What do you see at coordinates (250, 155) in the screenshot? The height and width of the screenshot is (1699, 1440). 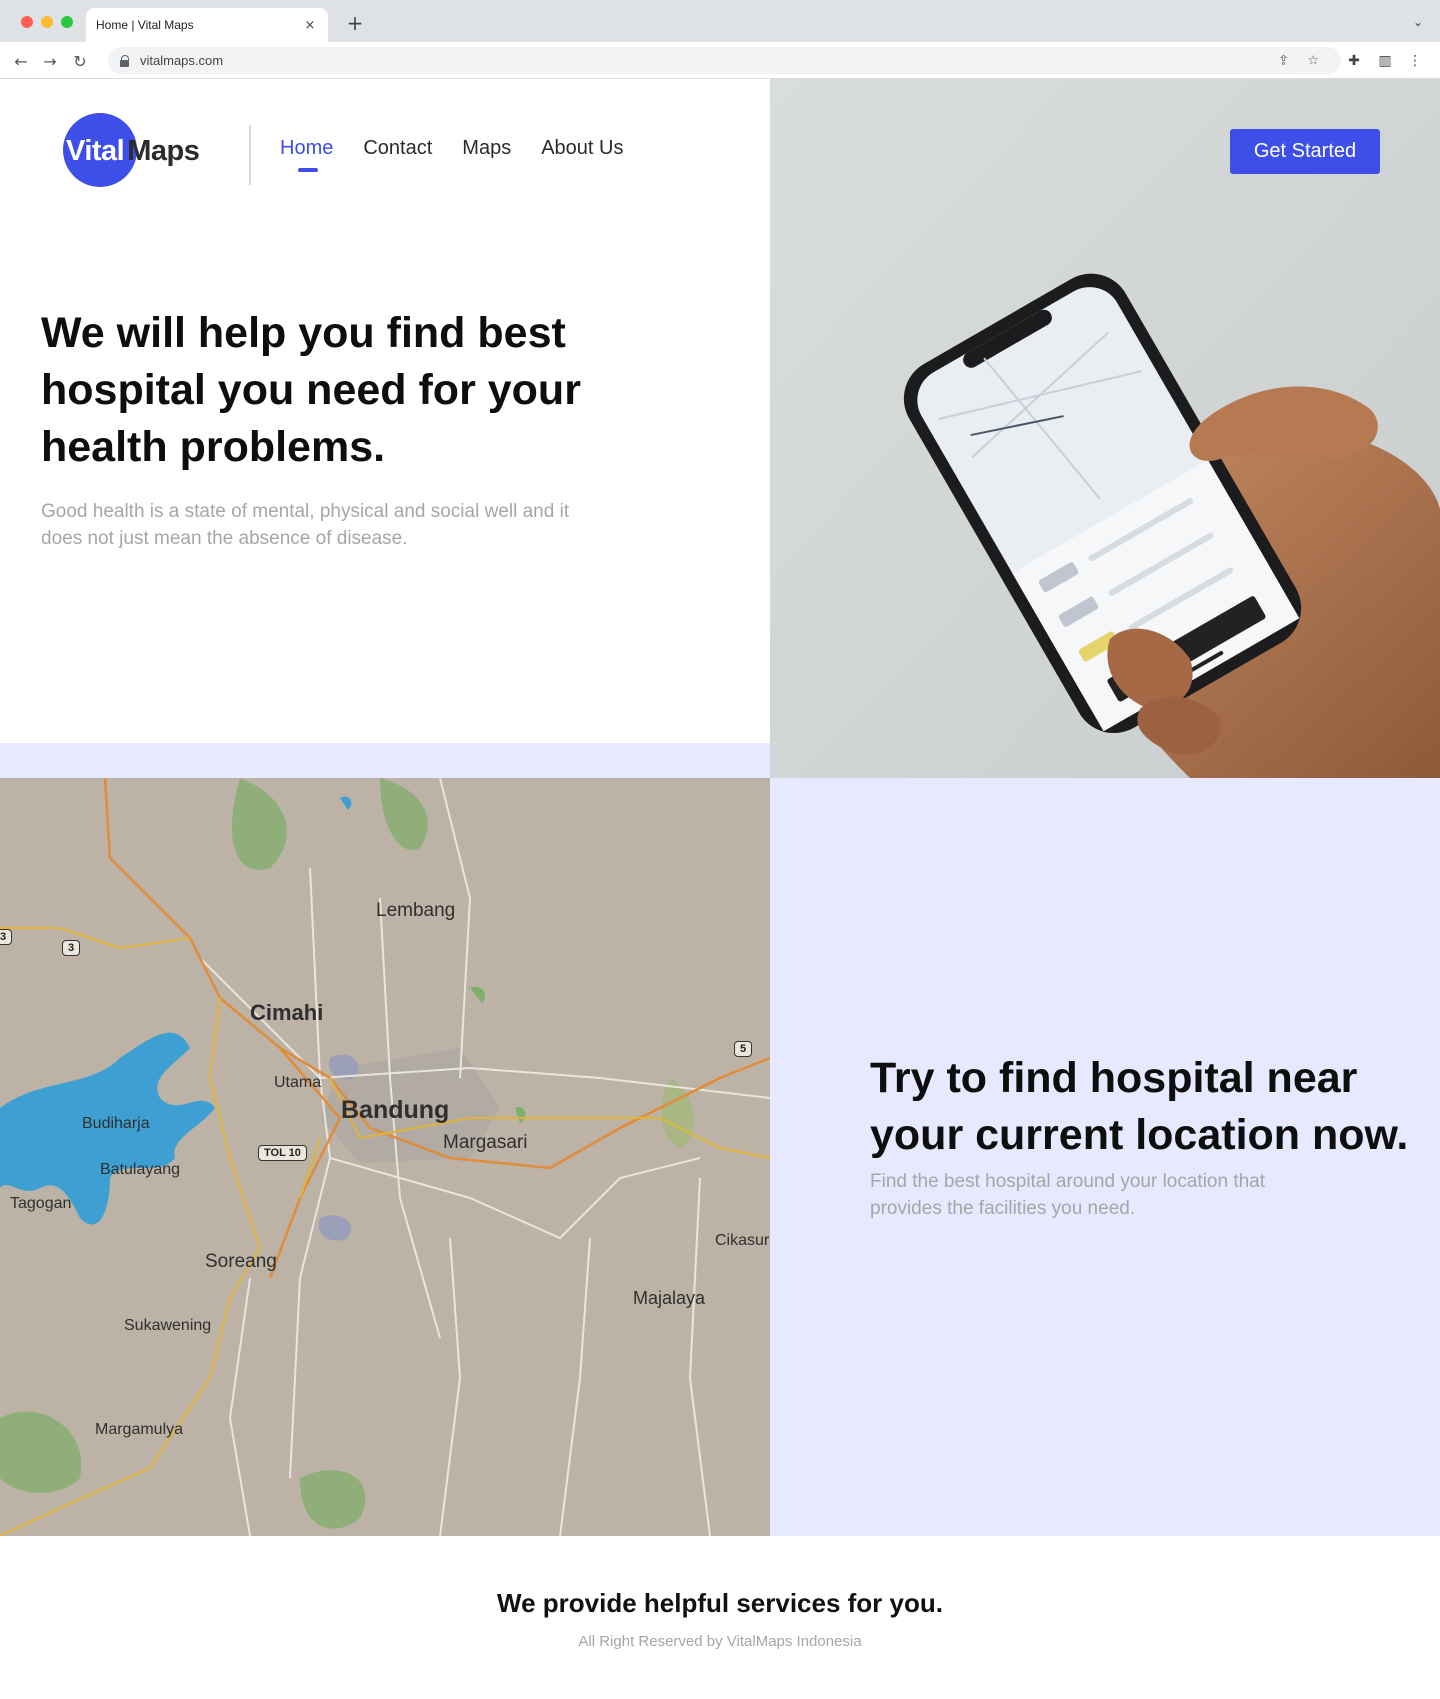 I see `nav-divider` at bounding box center [250, 155].